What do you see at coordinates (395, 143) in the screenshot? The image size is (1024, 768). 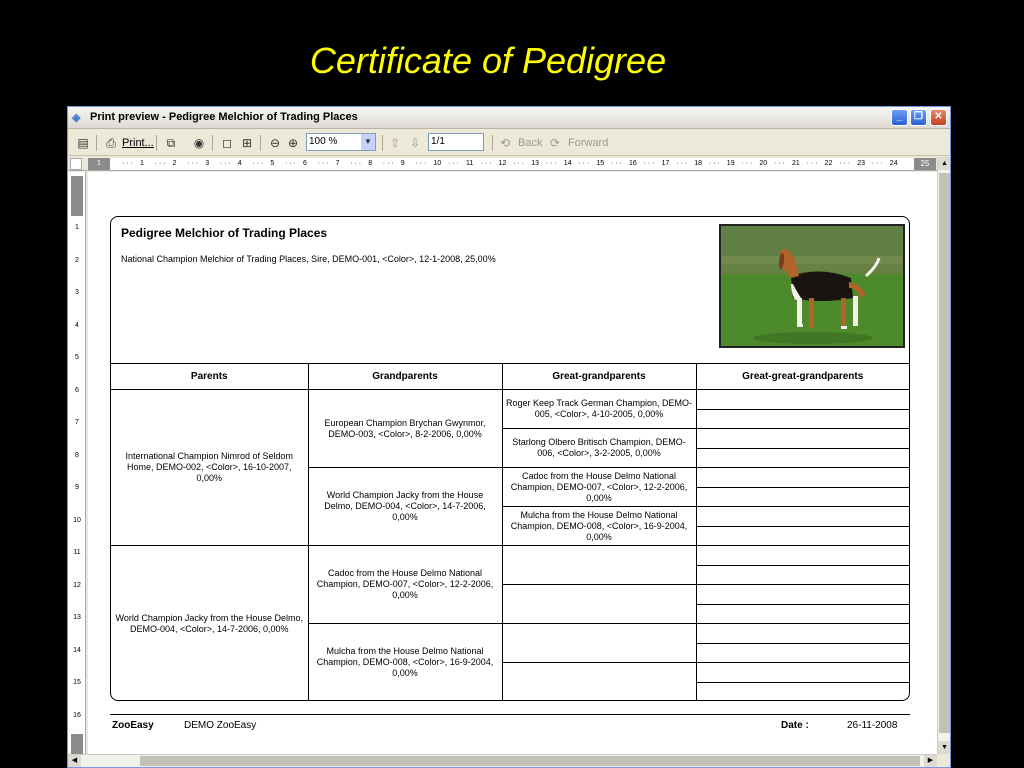 I see `page-up-icon: ⇧` at bounding box center [395, 143].